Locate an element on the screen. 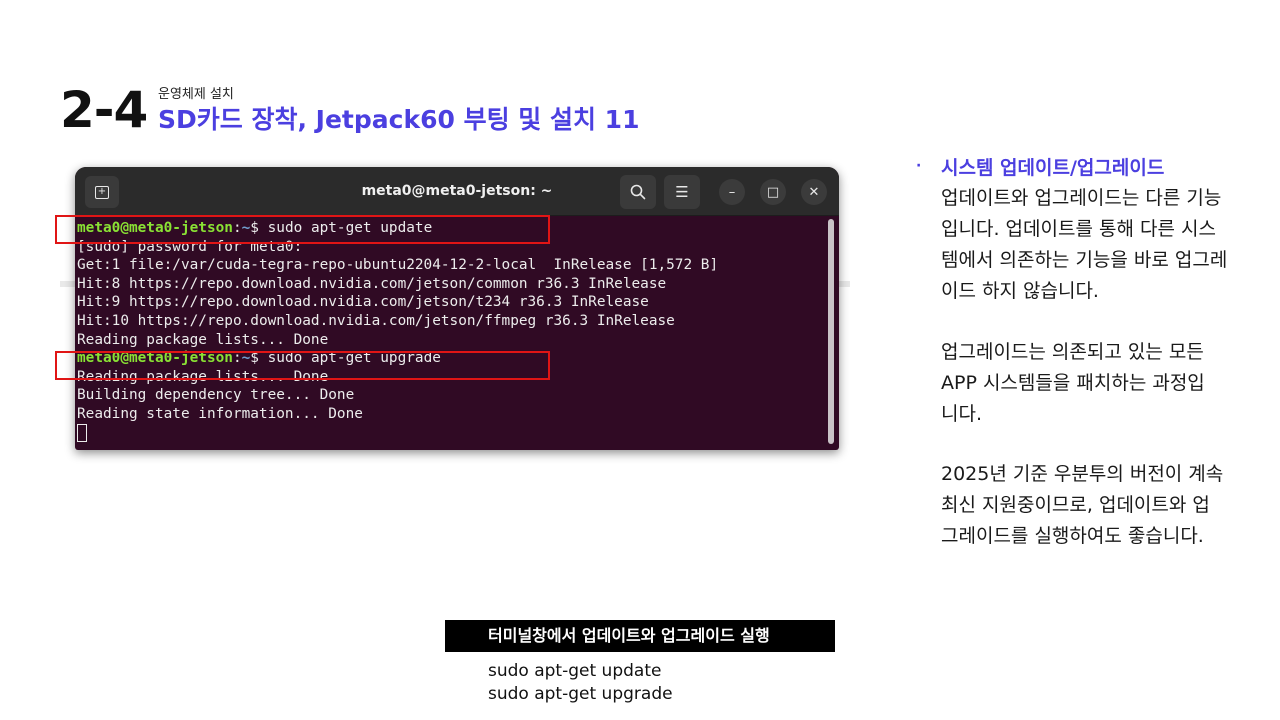  terminal-output-line: Building dependency tree... Done is located at coordinates (216, 395).